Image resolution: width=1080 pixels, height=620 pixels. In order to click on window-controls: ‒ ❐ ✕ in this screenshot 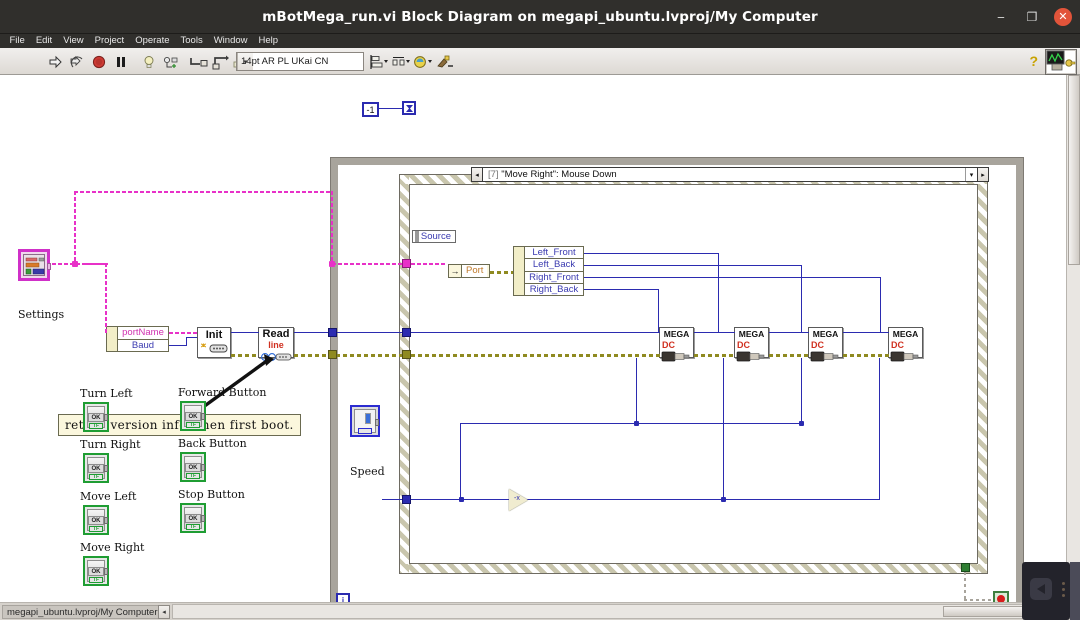, I will do `click(1032, 17)`.